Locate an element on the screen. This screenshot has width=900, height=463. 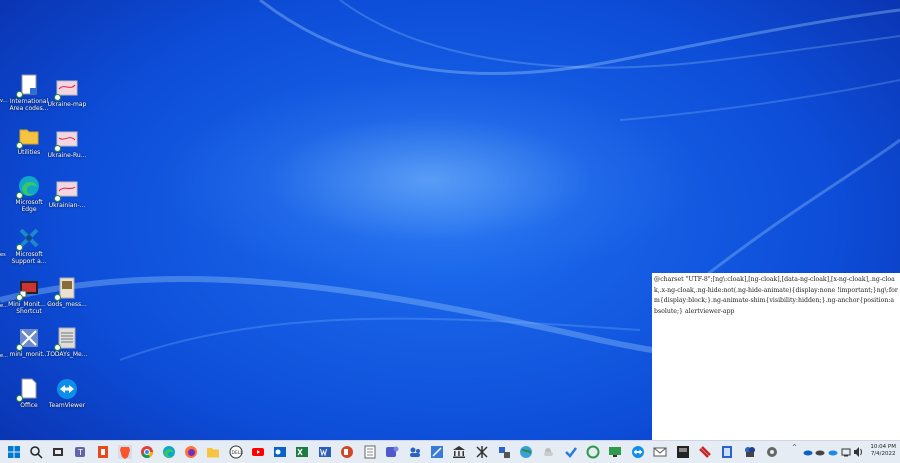
people-icon is located at coordinates (415, 452).